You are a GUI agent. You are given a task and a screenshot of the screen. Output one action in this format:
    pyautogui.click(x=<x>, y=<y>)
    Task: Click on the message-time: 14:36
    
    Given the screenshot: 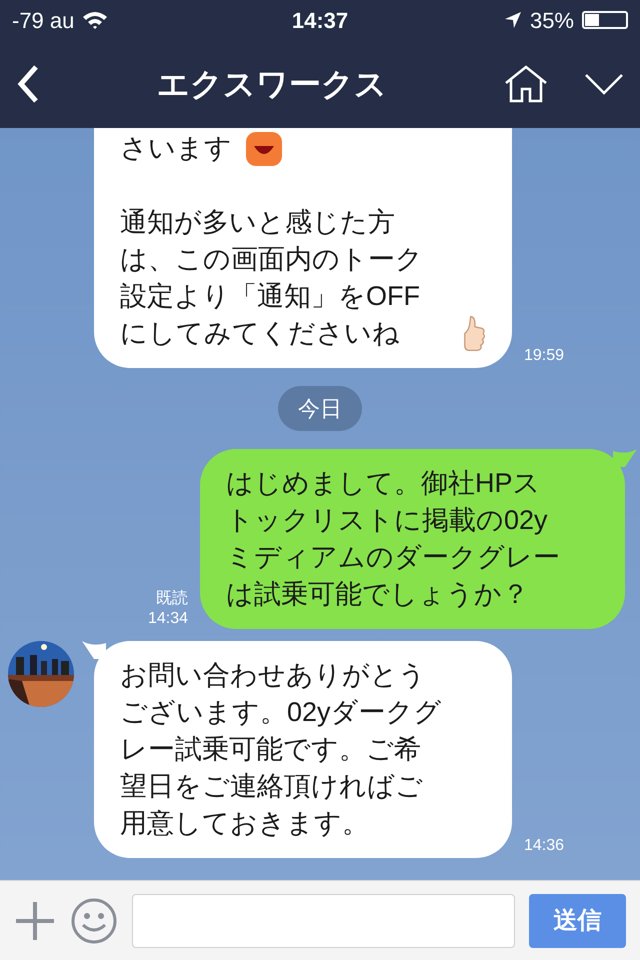 What is the action you would take?
    pyautogui.click(x=544, y=846)
    